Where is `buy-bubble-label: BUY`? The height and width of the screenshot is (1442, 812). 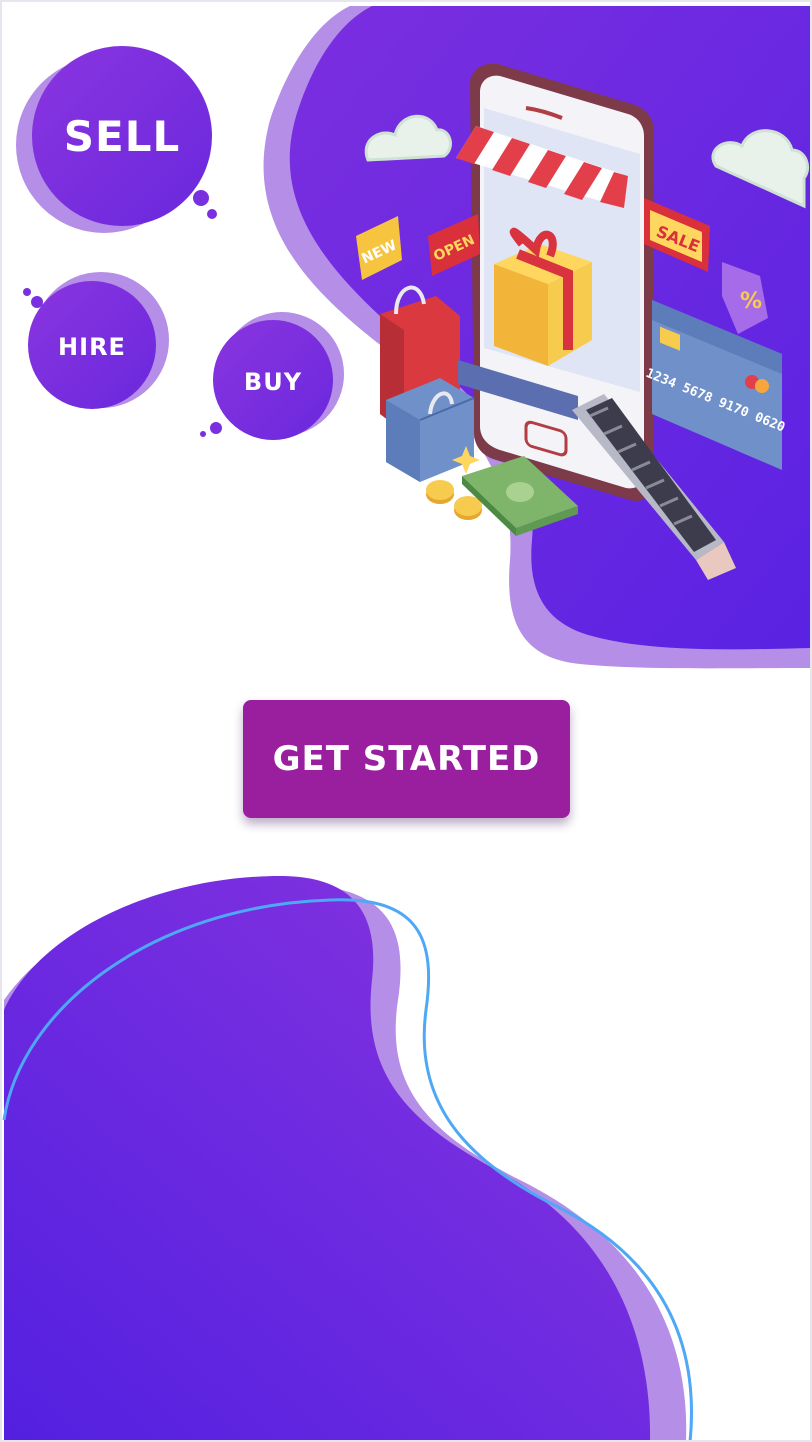 buy-bubble-label: BUY is located at coordinates (273, 382).